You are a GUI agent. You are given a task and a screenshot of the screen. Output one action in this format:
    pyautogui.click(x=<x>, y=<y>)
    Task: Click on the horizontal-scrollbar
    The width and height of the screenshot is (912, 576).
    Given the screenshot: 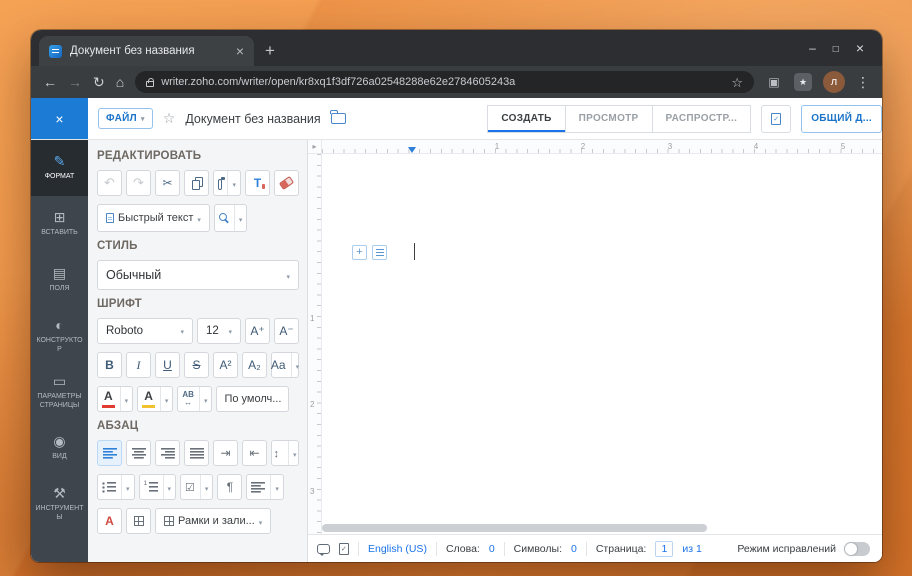 What is the action you would take?
    pyautogui.click(x=597, y=528)
    